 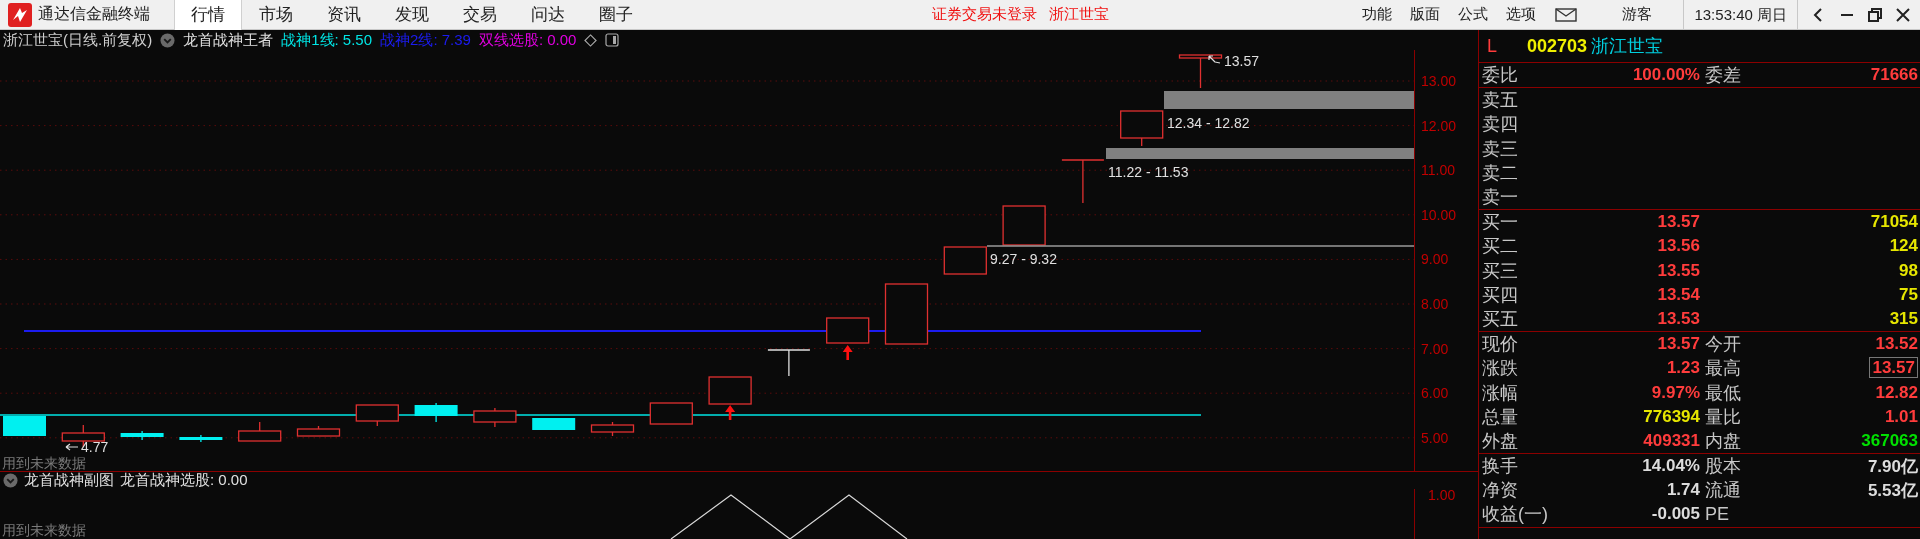 I want to click on field-label: 收益(一), so click(x=1515, y=515).